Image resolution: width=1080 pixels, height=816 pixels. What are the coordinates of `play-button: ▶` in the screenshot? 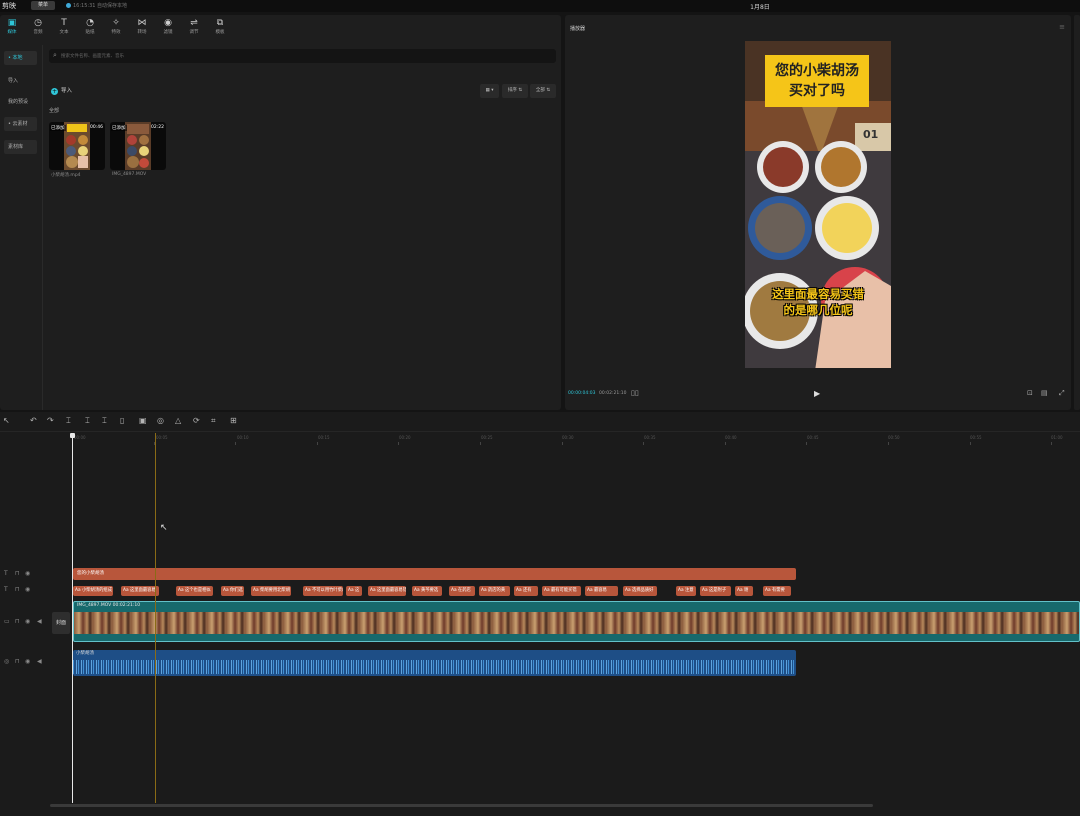 It's located at (817, 393).